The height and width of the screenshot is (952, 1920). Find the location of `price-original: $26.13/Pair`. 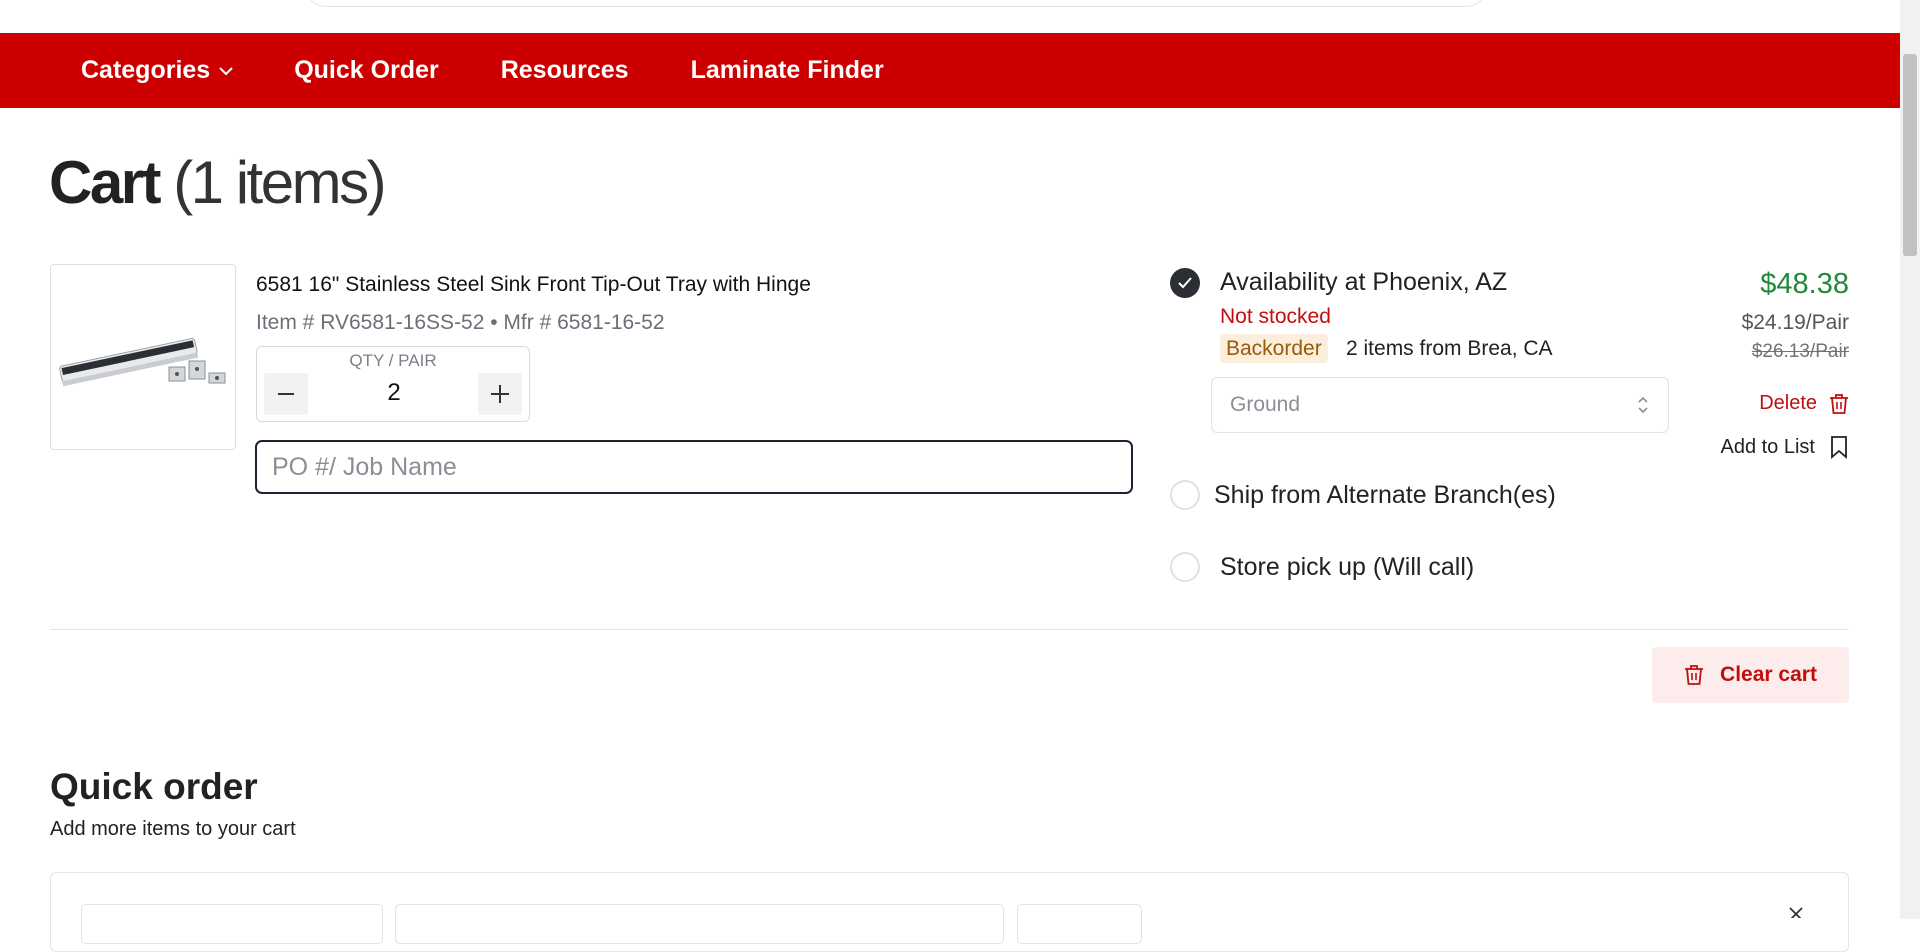

price-original: $26.13/Pair is located at coordinates (1800, 351).